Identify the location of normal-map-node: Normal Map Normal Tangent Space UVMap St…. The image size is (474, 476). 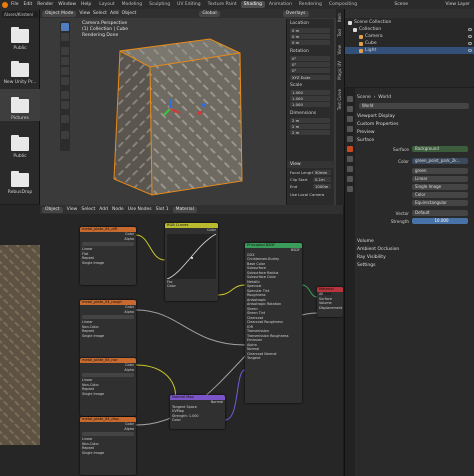
(197, 412).